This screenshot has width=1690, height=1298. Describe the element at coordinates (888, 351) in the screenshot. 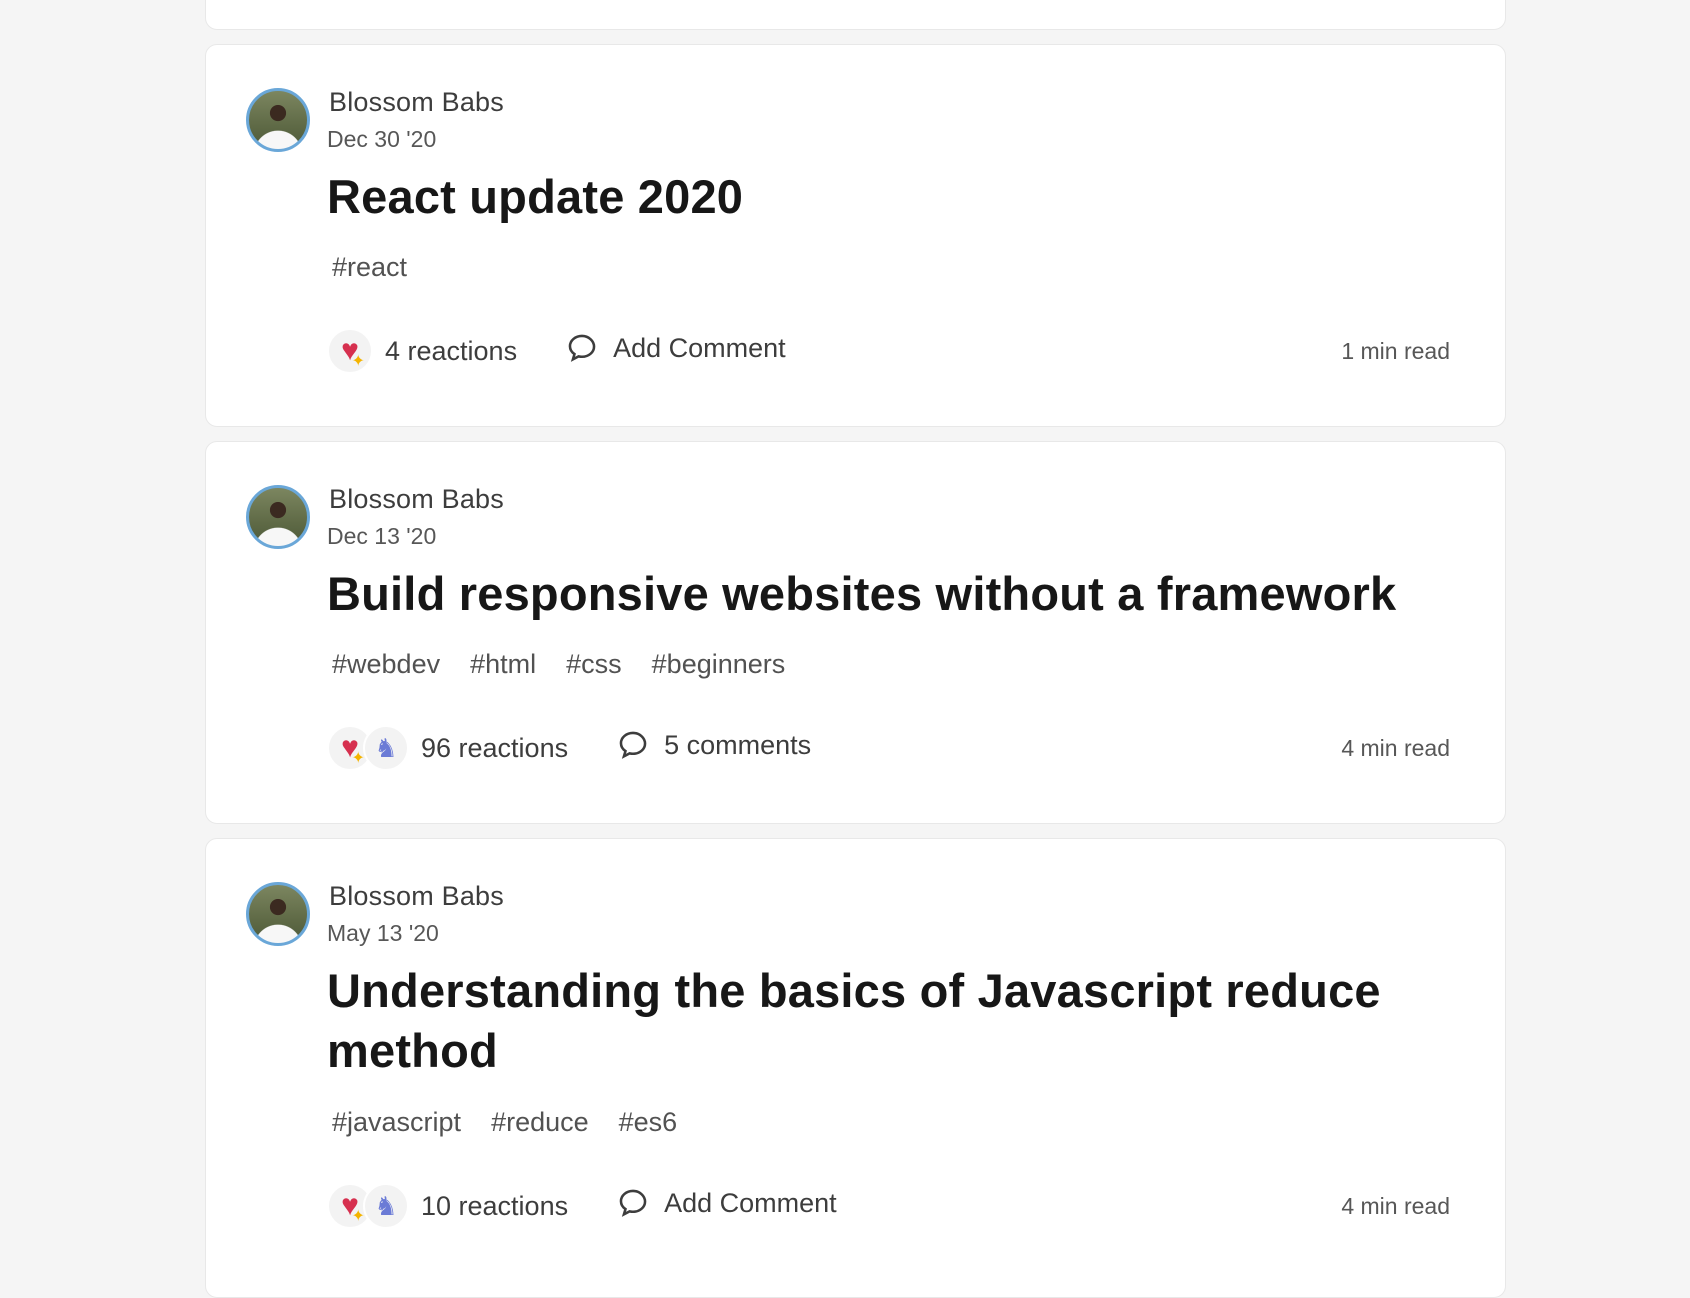

I see `article-actions: ♥ ✦ 4 reactions Add Comment 1 min read` at that location.